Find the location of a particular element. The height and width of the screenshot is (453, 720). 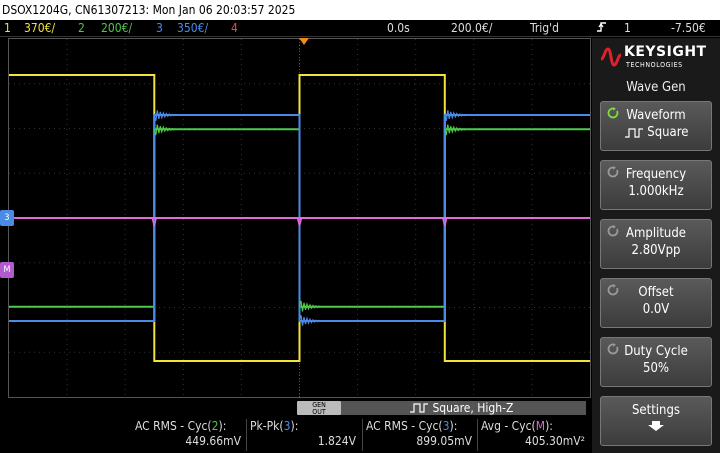

softkey-value: 50% is located at coordinates (656, 368).